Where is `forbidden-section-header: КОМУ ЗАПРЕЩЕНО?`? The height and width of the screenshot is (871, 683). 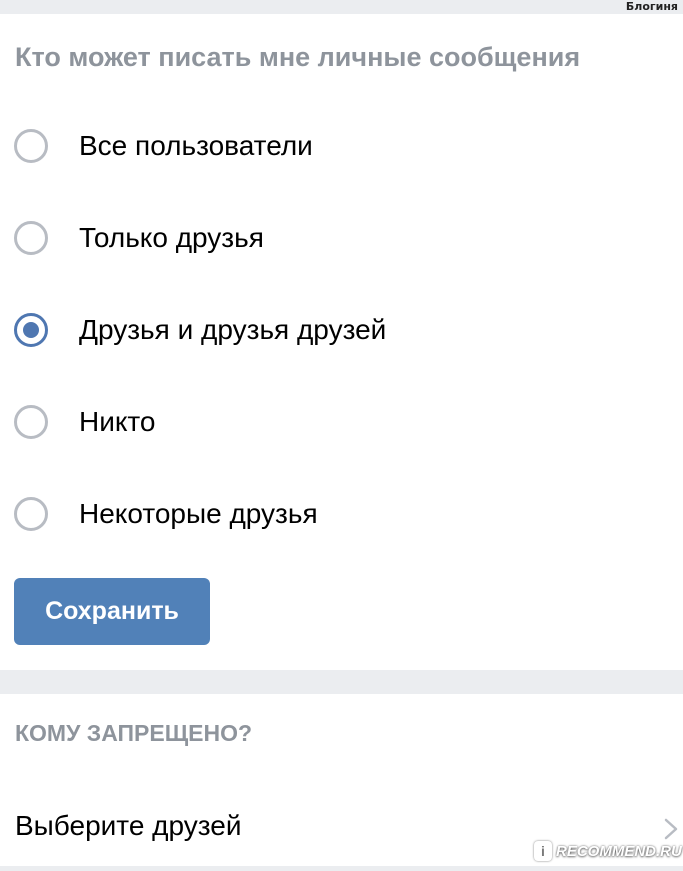 forbidden-section-header: КОМУ ЗАПРЕЩЕНО? is located at coordinates (134, 733).